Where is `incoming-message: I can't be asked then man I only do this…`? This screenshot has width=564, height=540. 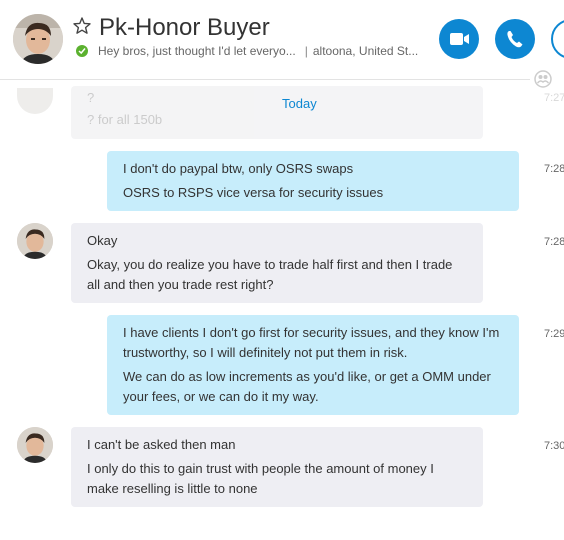
incoming-message: I can't be asked then man I only do this… is located at coordinates (277, 467).